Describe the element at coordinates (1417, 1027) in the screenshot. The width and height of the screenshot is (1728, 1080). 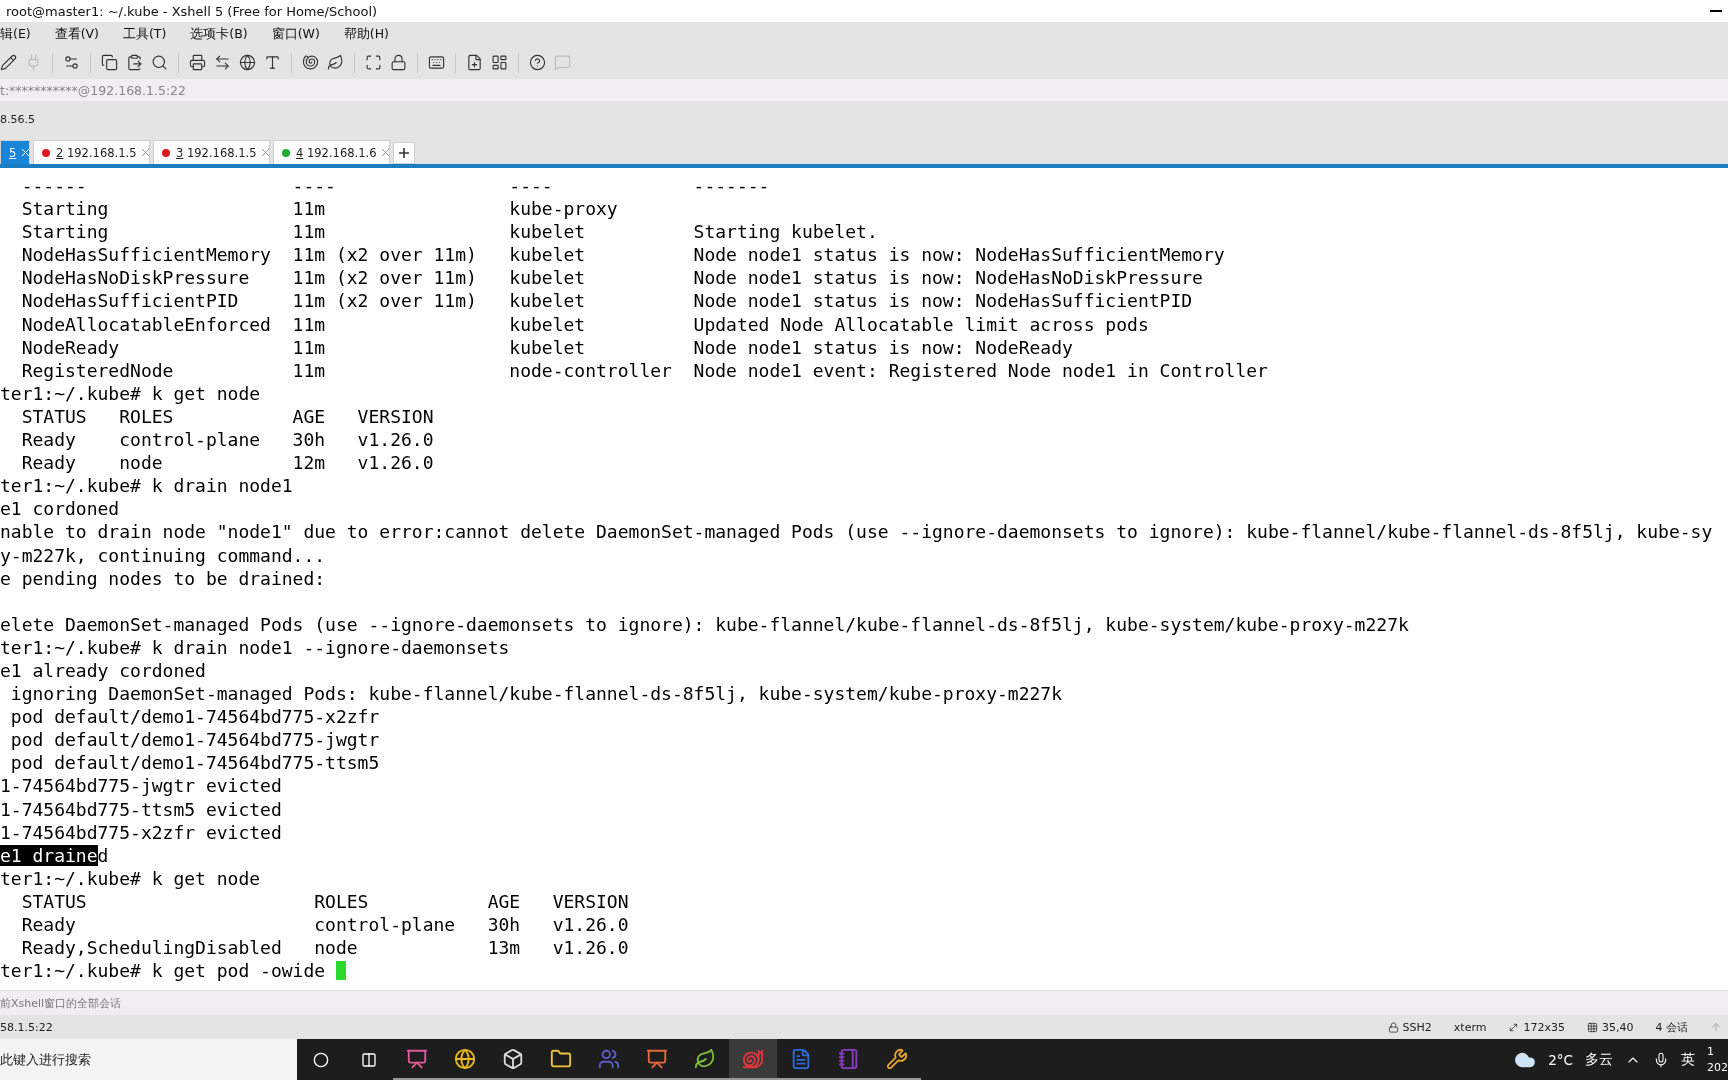
I see `protocol-label: SSH2` at that location.